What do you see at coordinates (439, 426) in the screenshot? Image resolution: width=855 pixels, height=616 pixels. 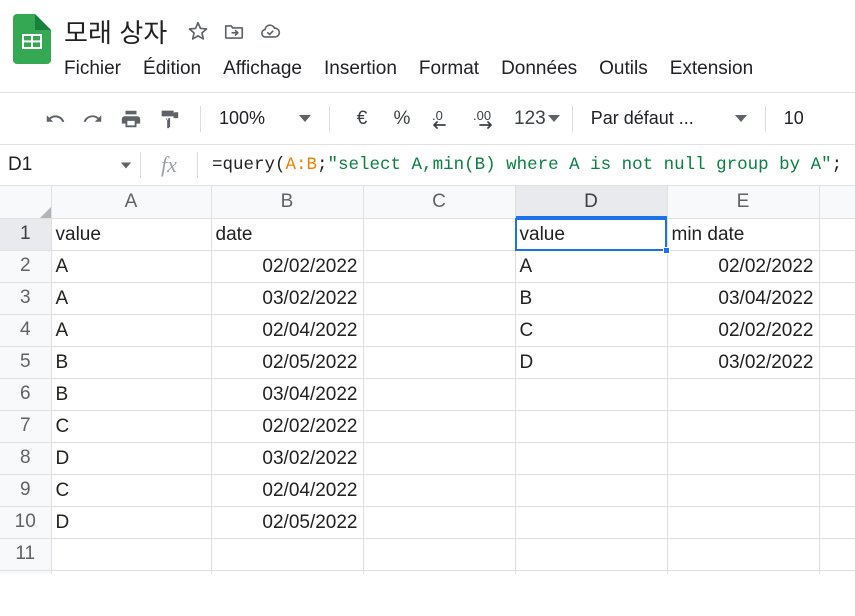 I see `cell-C7` at bounding box center [439, 426].